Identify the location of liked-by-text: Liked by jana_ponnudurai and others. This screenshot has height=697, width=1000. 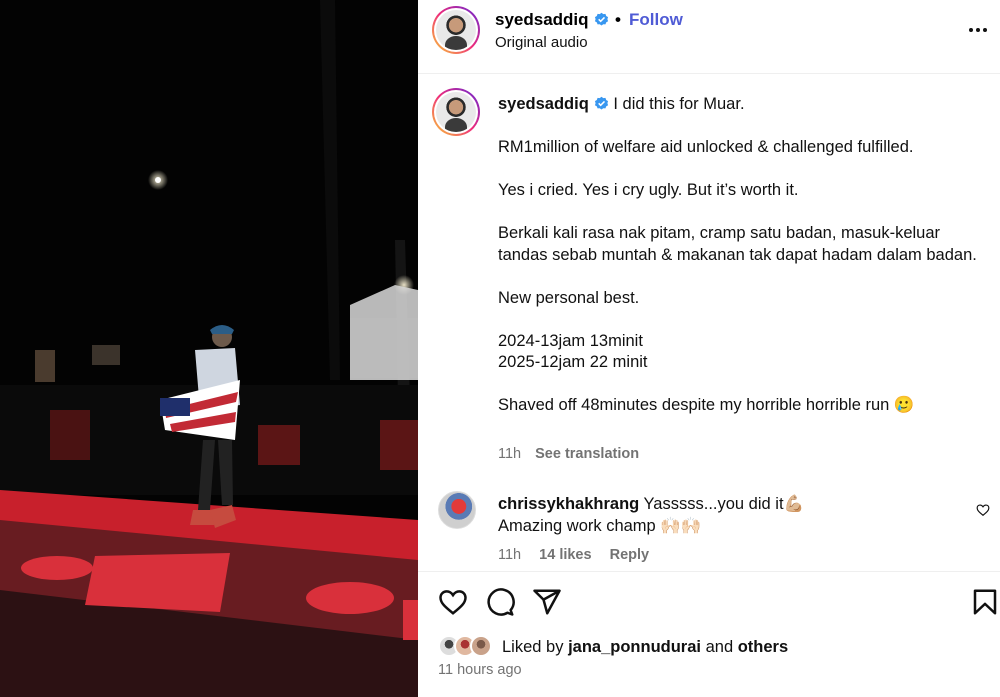
(645, 647).